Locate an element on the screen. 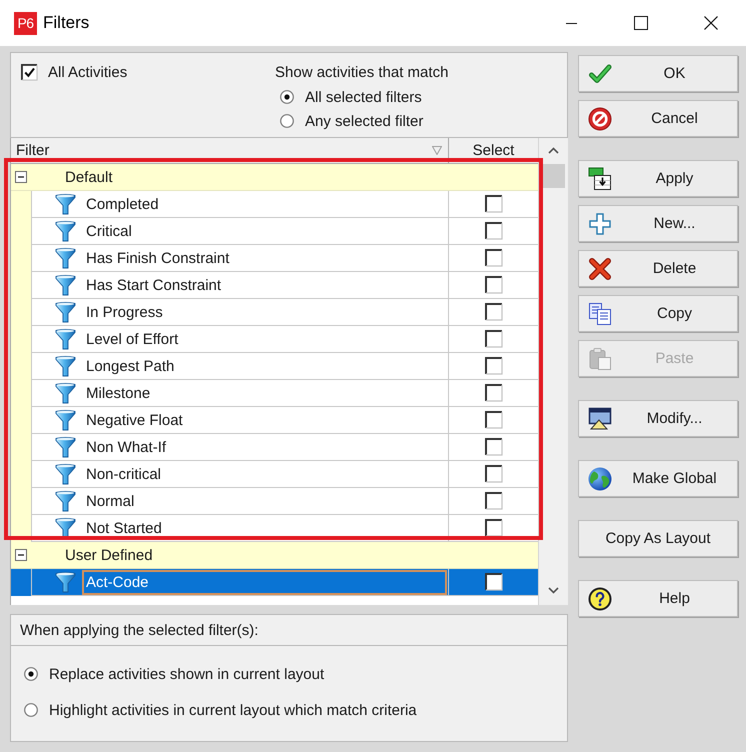 The image size is (746, 752). filter-name: Negative Float is located at coordinates (134, 420).